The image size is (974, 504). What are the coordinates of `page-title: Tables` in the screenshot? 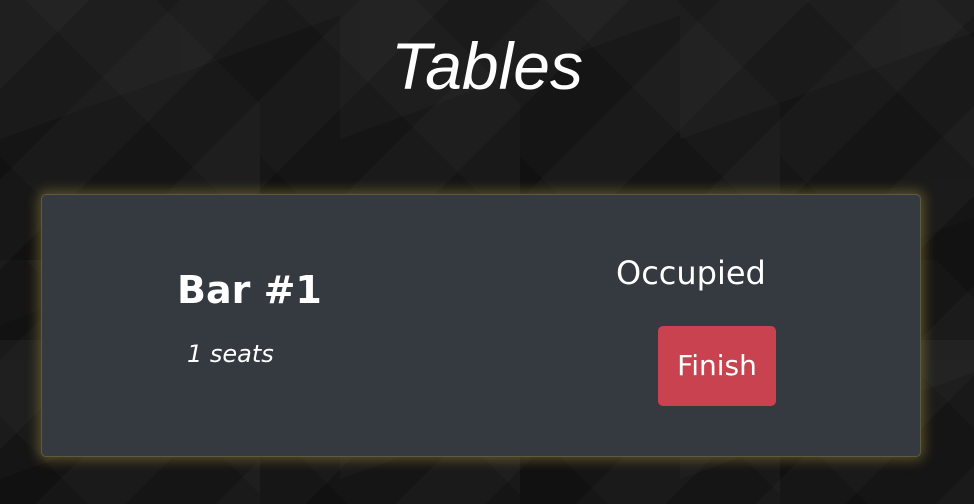 It's located at (487, 66).